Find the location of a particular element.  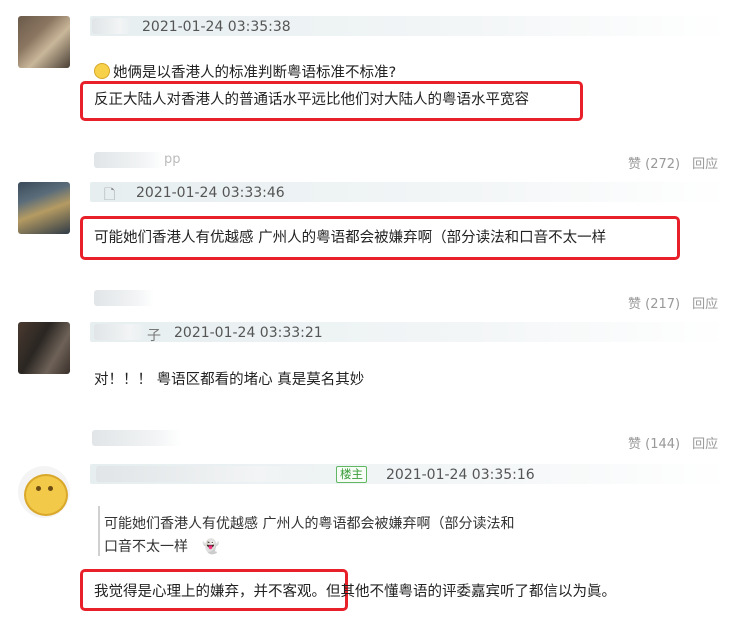

op-badge: 楼主 is located at coordinates (351, 474).